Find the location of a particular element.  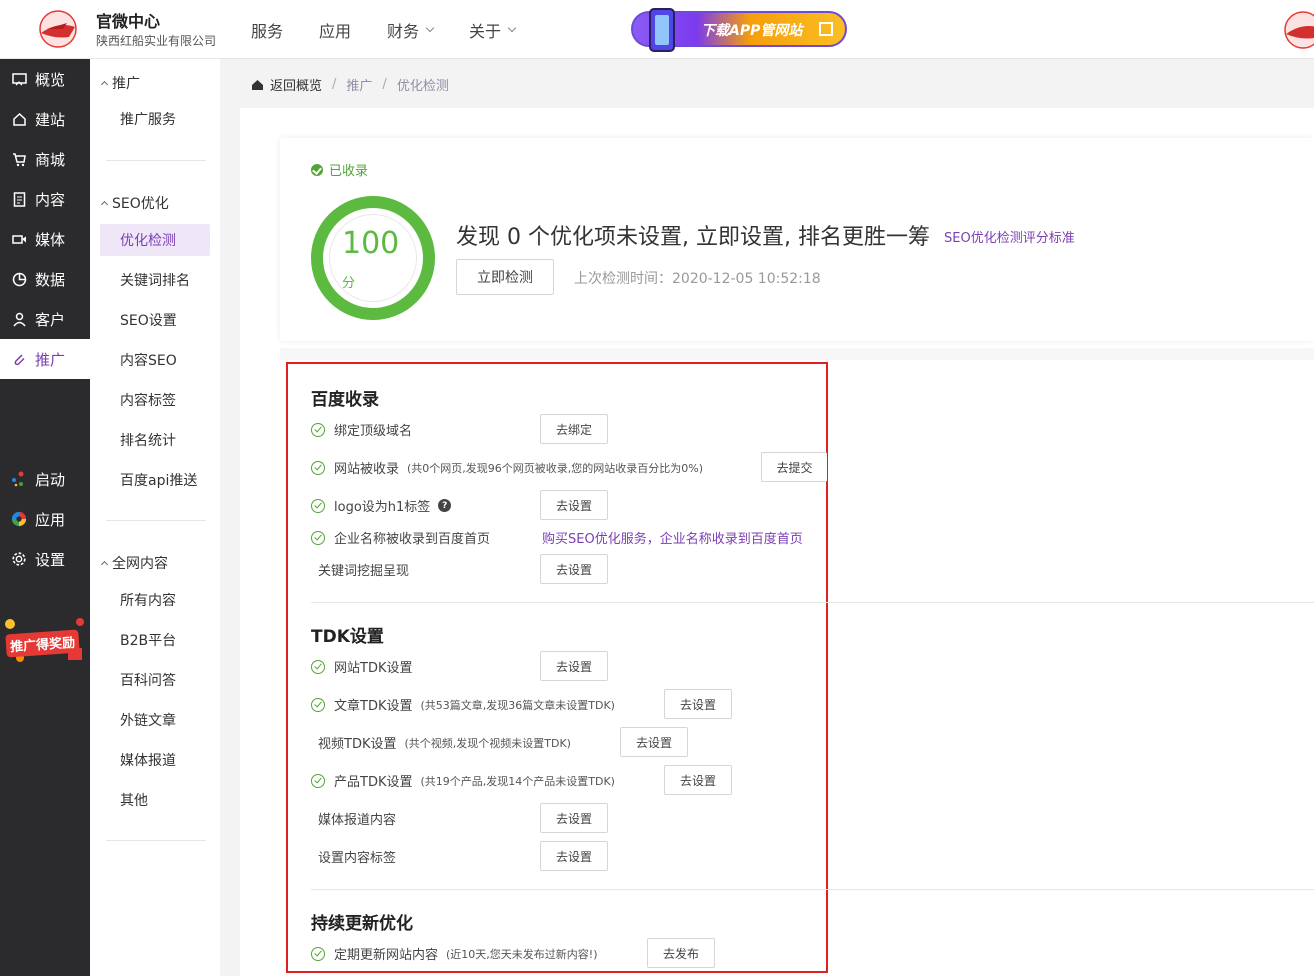

subnav-group-web-content: 全网内容 is located at coordinates (134, 563).